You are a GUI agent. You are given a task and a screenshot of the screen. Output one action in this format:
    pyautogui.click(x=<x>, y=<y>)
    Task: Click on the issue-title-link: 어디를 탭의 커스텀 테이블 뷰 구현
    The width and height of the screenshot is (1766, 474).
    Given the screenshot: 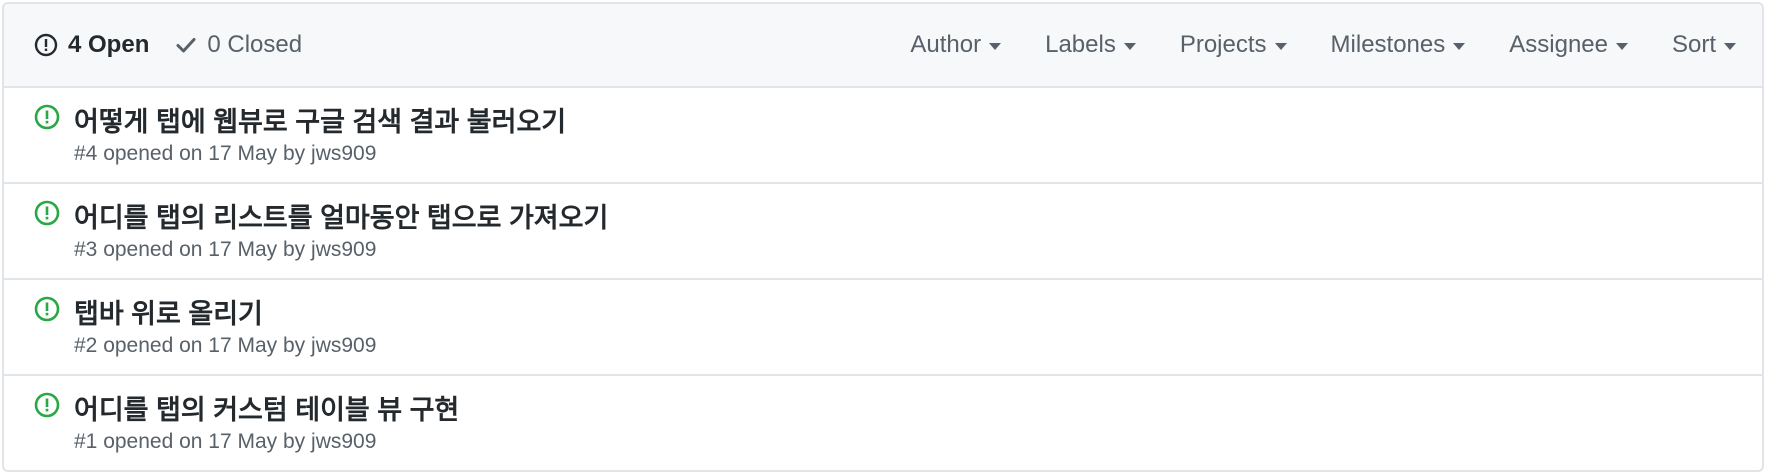 What is the action you would take?
    pyautogui.click(x=266, y=407)
    